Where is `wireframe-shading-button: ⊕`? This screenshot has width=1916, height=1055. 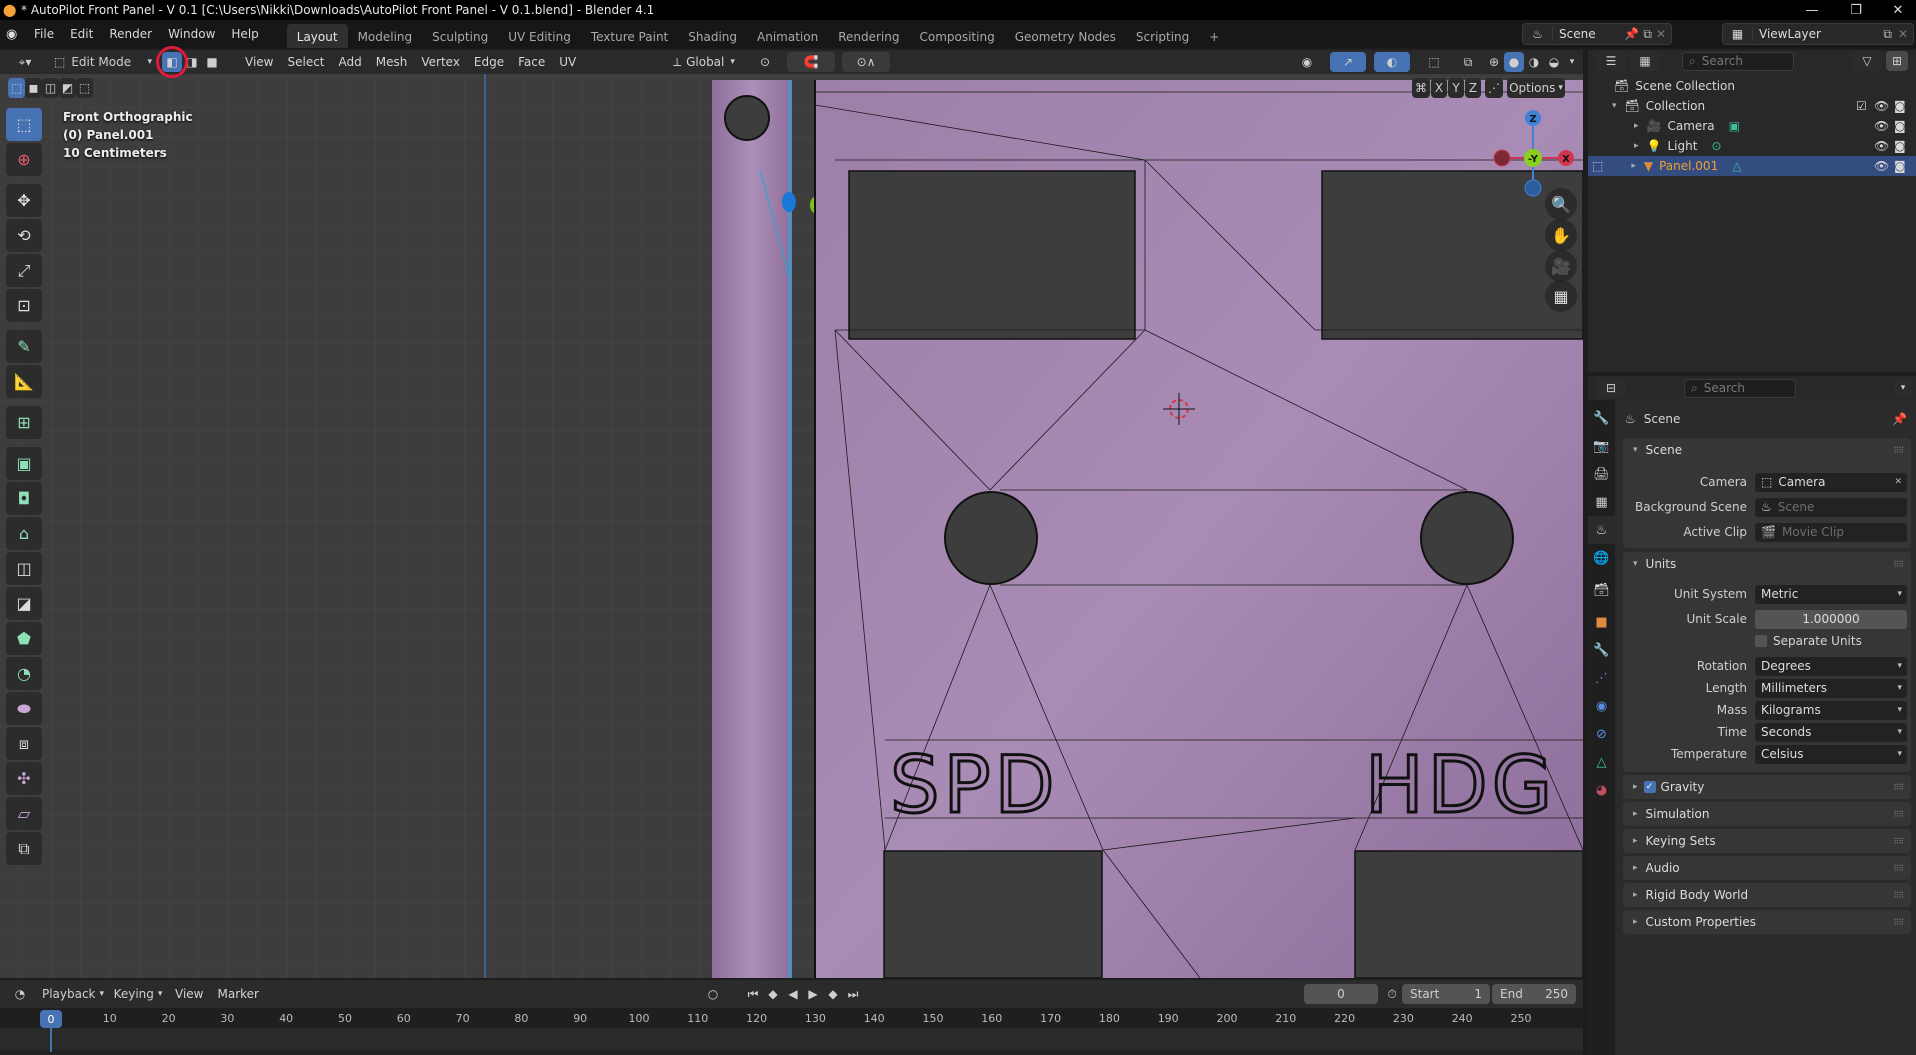
wireframe-shading-button: ⊕ is located at coordinates (1494, 62).